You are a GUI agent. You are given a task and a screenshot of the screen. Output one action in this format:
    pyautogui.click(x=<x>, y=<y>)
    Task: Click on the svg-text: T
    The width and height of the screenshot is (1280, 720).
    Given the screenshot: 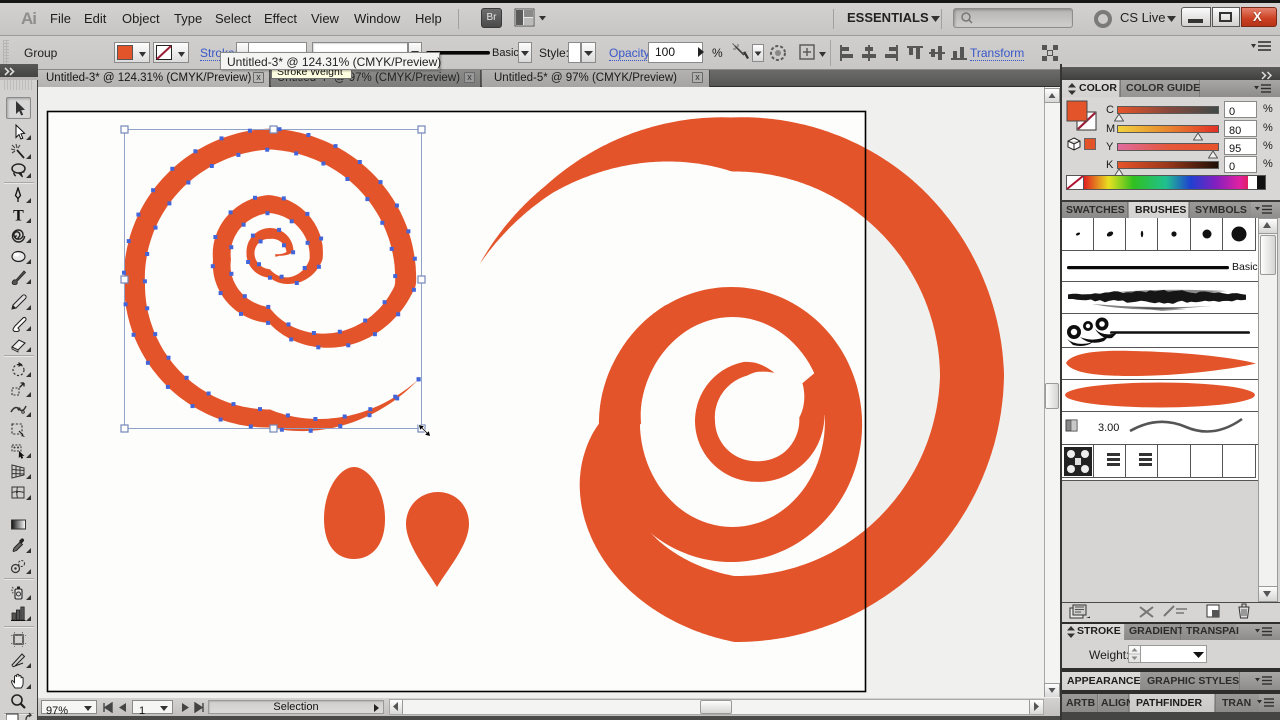 What is the action you would take?
    pyautogui.click(x=18, y=216)
    